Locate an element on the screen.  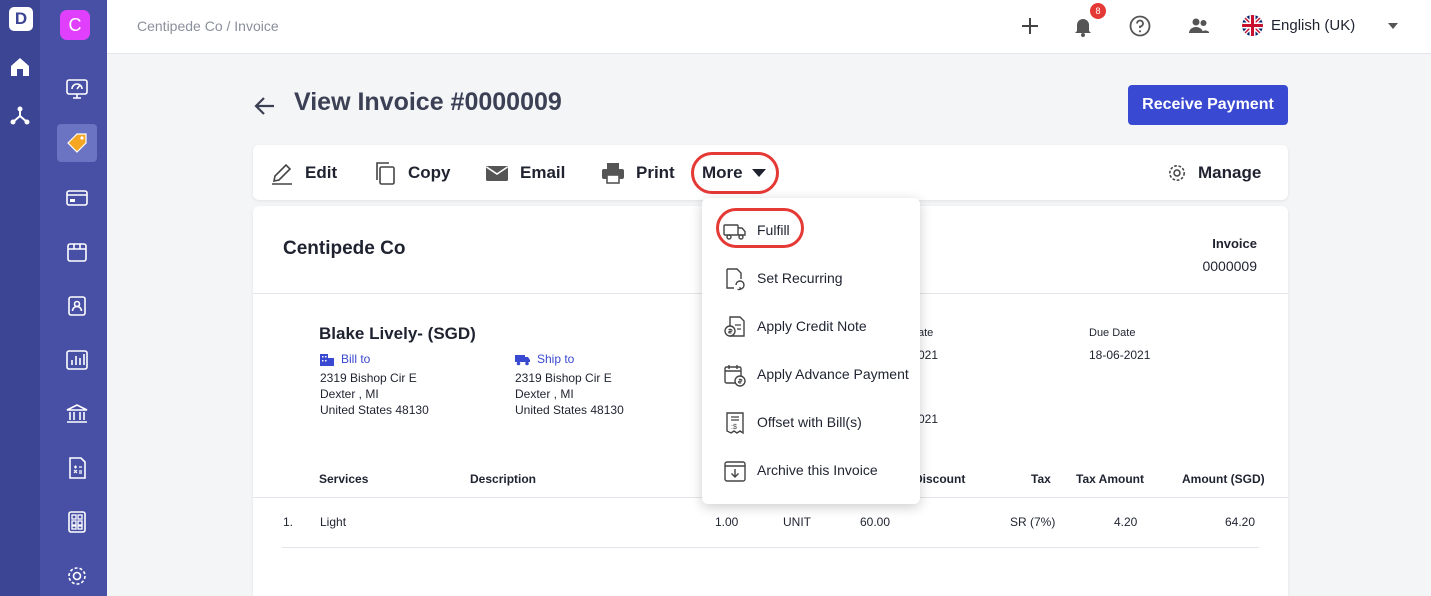
invoice-action-toolbar: Edit Copy Email Print More Manage is located at coordinates (770, 172).